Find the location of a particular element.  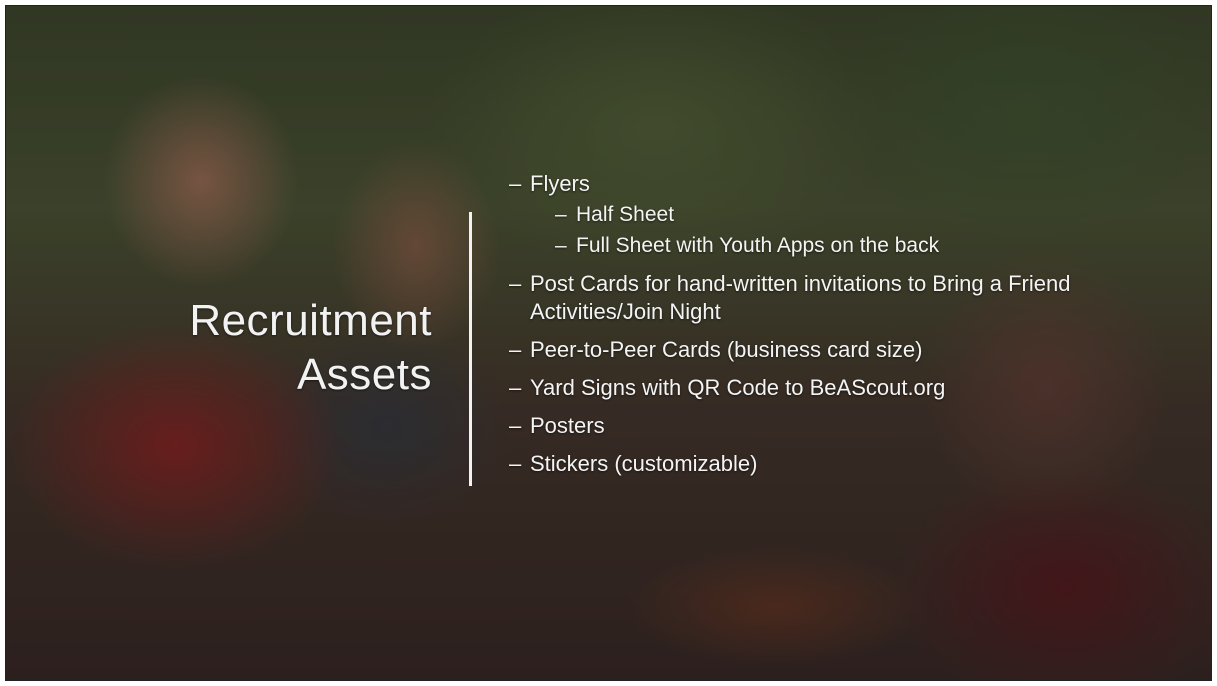

list-item-stickers: Stickers (customizable) is located at coordinates (819, 464).